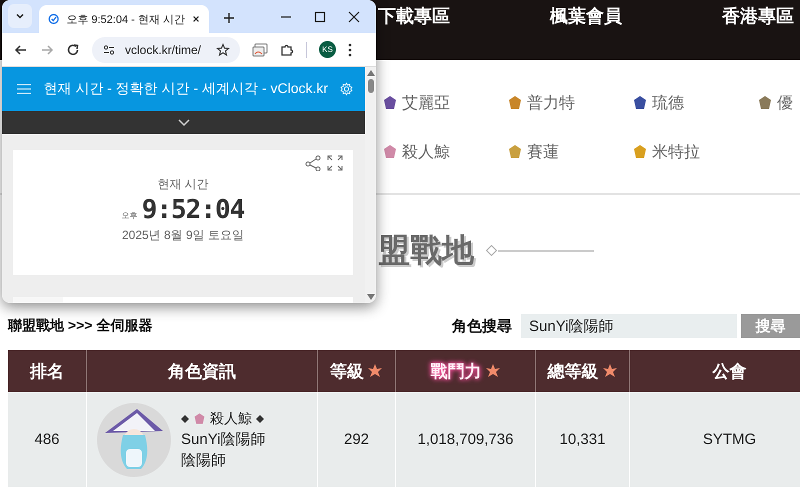 This screenshot has width=800, height=495. What do you see at coordinates (541, 103) in the screenshot?
I see `server-link: 普力特` at bounding box center [541, 103].